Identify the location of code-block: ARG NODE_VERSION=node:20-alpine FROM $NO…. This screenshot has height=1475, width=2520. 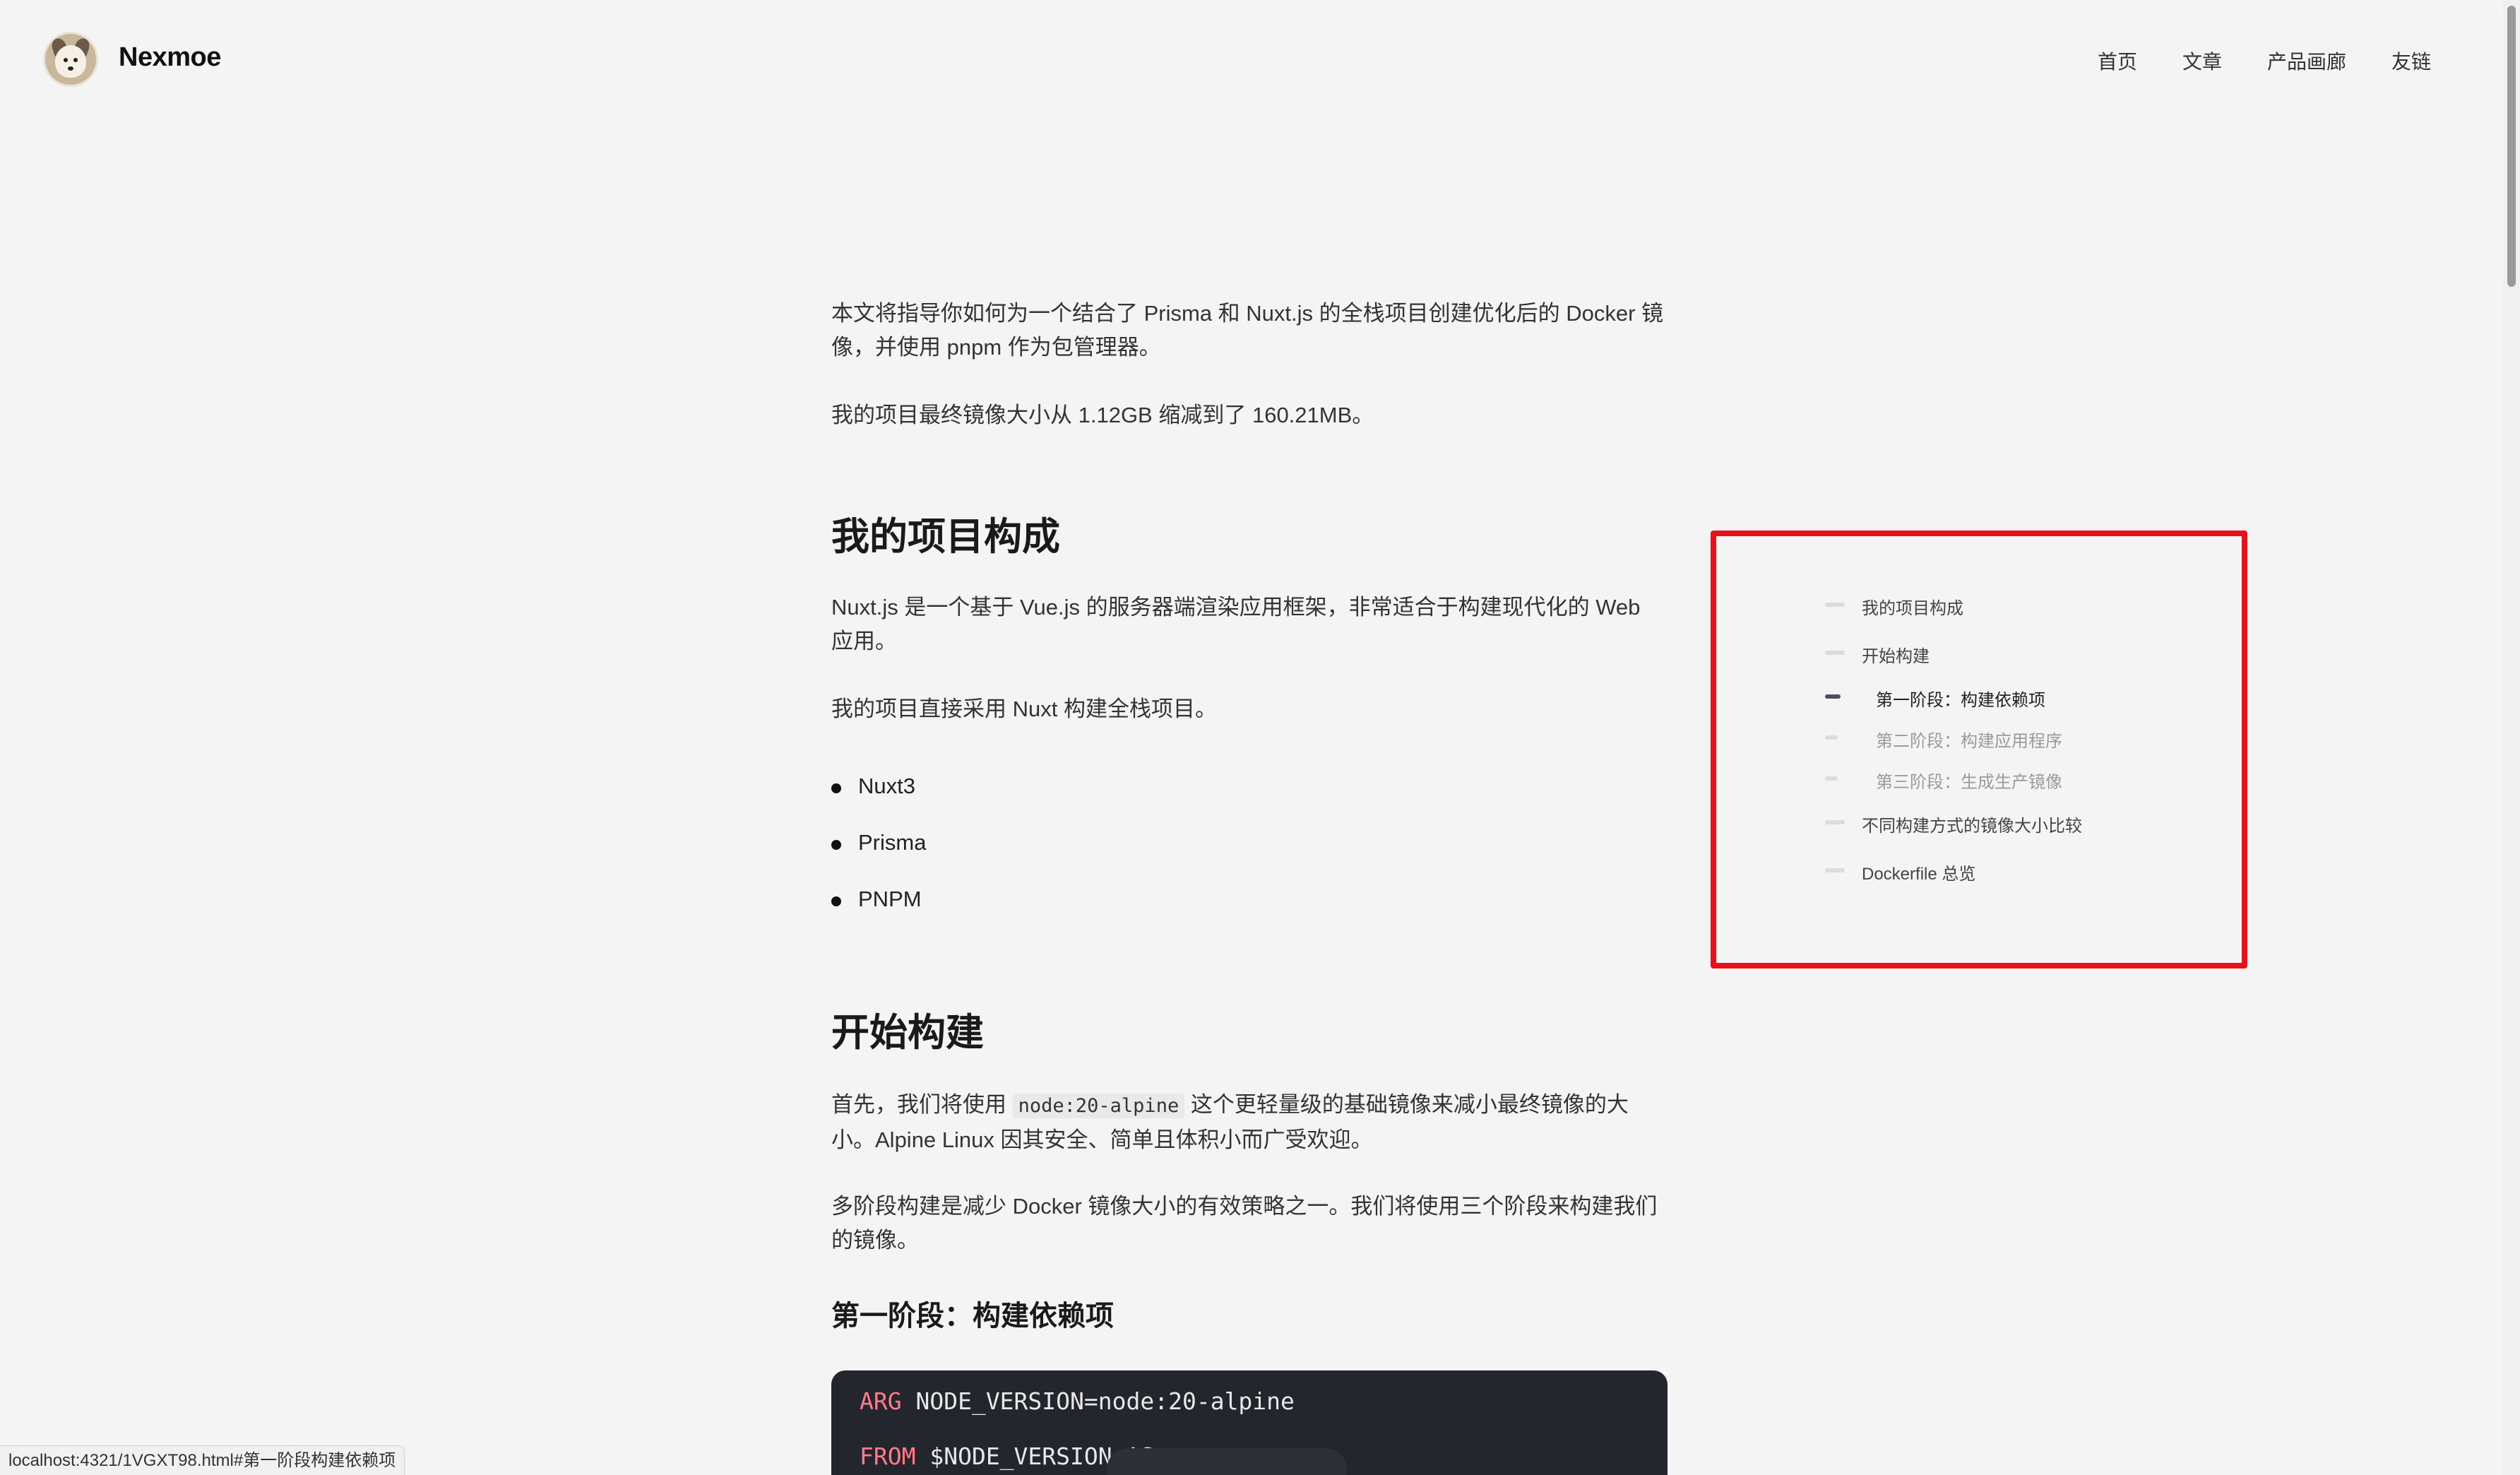
(1250, 1423).